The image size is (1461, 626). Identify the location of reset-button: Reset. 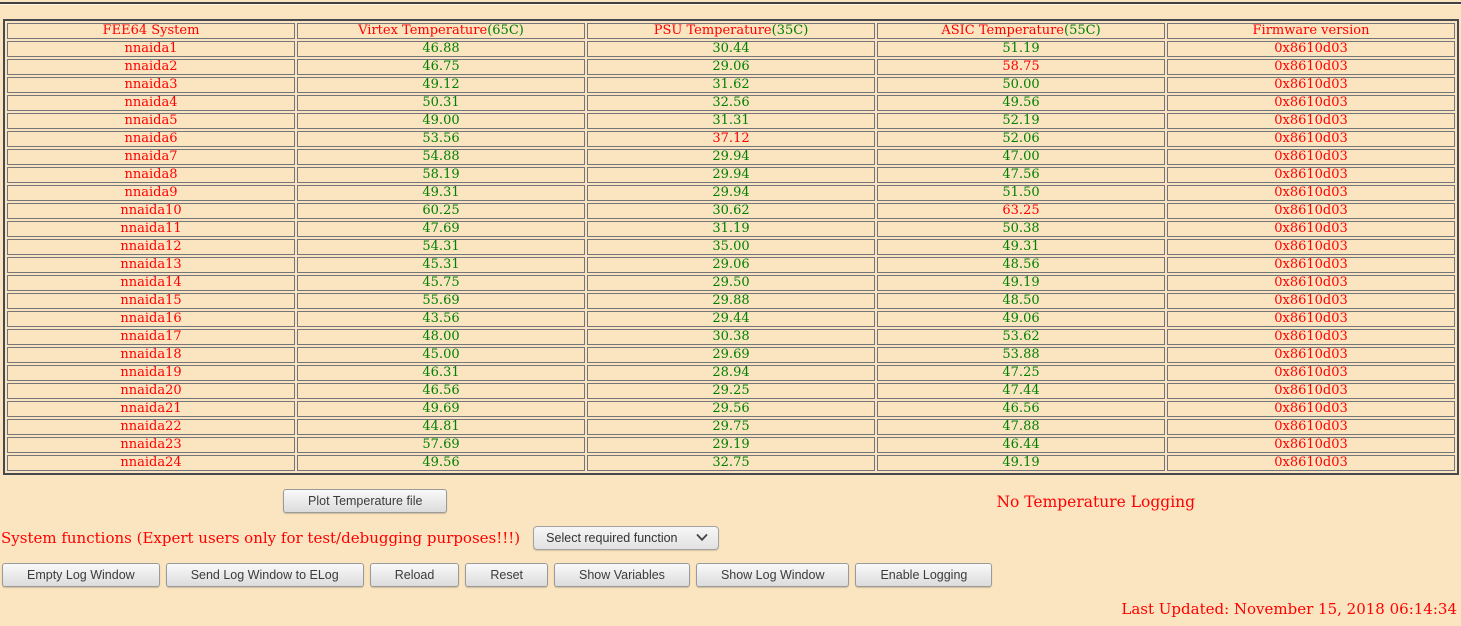
(506, 575).